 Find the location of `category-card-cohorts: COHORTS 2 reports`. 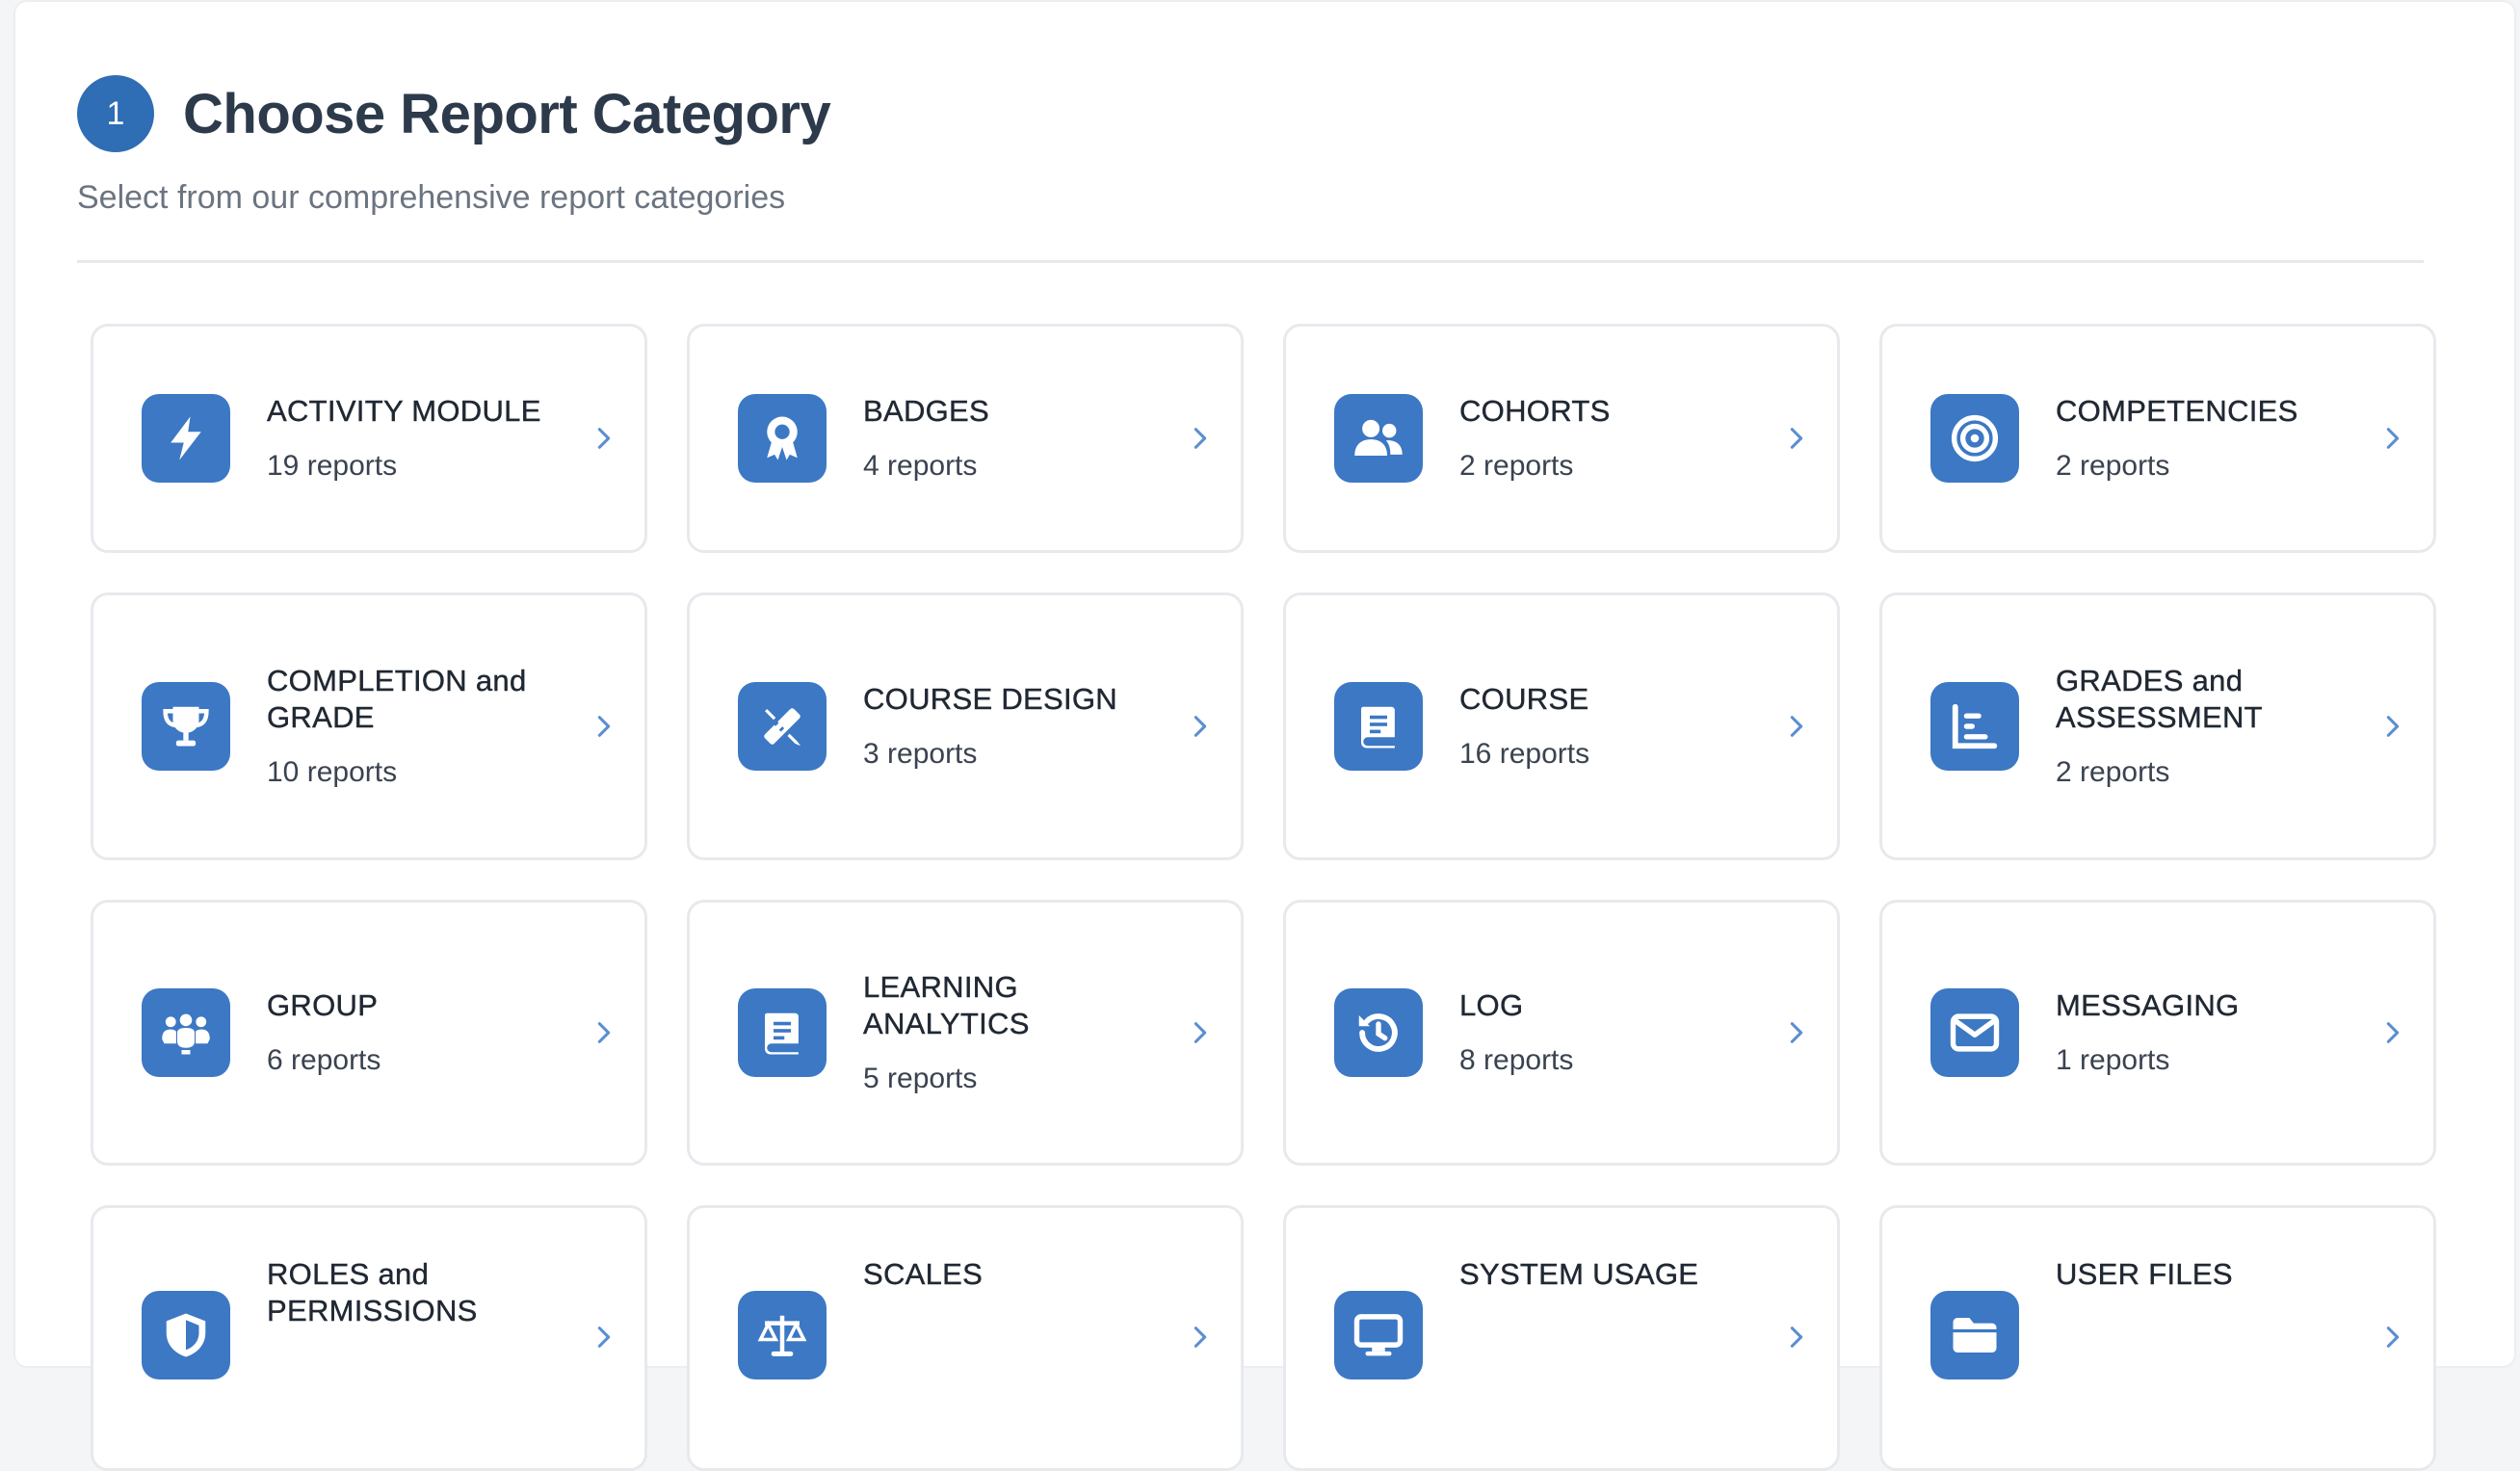

category-card-cohorts: COHORTS 2 reports is located at coordinates (1562, 439).